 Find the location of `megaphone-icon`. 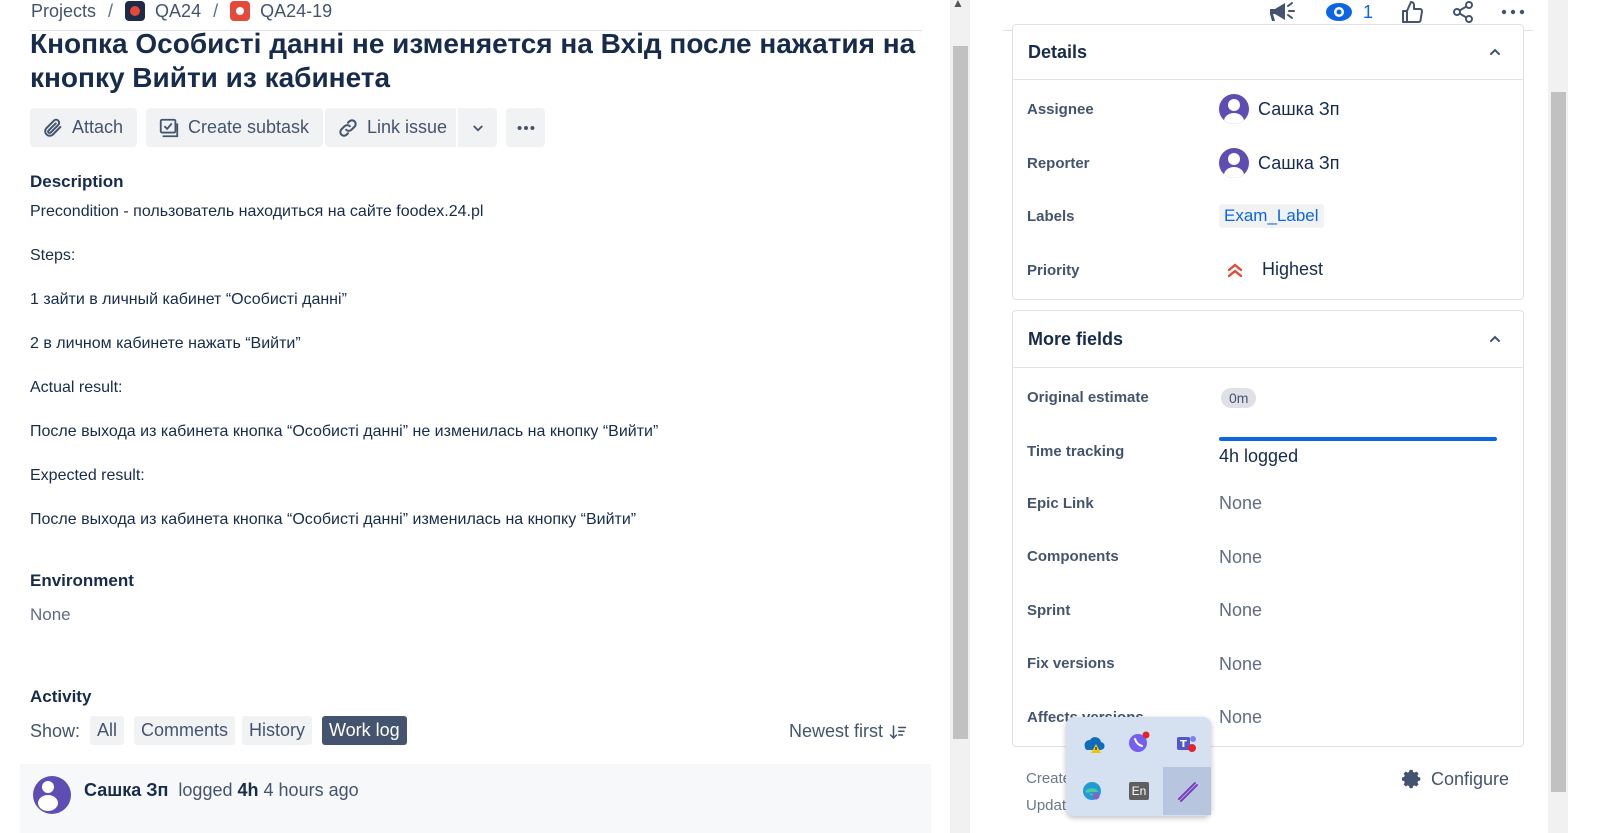

megaphone-icon is located at coordinates (1282, 11).